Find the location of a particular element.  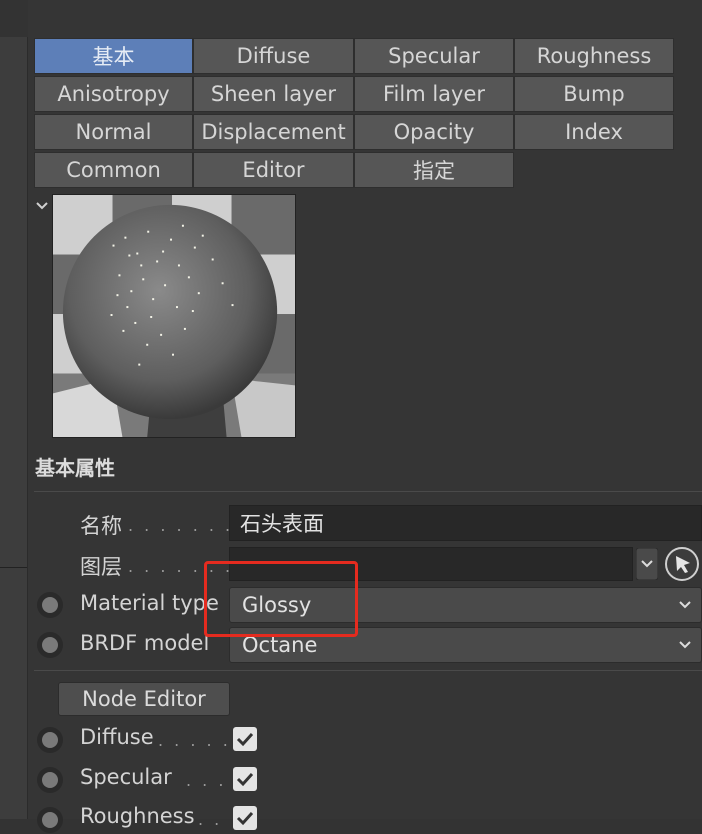

tab-diffuse: Diffuse is located at coordinates (273, 56).